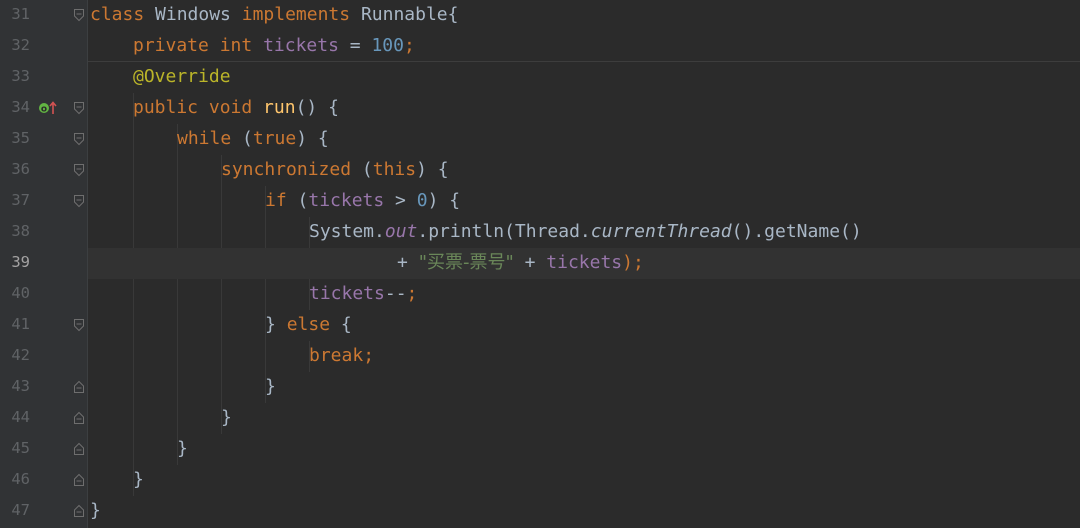 The height and width of the screenshot is (528, 1080). Describe the element at coordinates (20, 14) in the screenshot. I see `line-number: 31` at that location.